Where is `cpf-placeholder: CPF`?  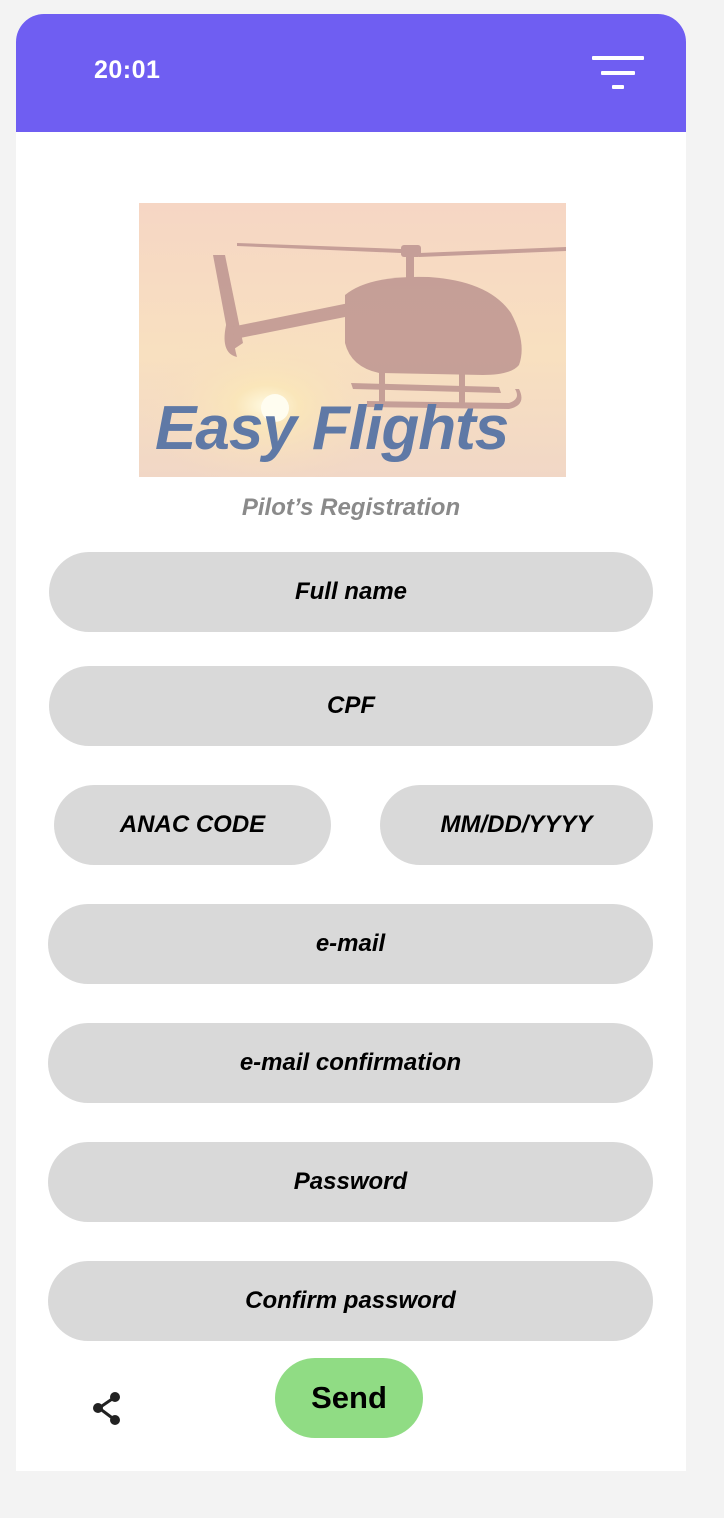 cpf-placeholder: CPF is located at coordinates (351, 705).